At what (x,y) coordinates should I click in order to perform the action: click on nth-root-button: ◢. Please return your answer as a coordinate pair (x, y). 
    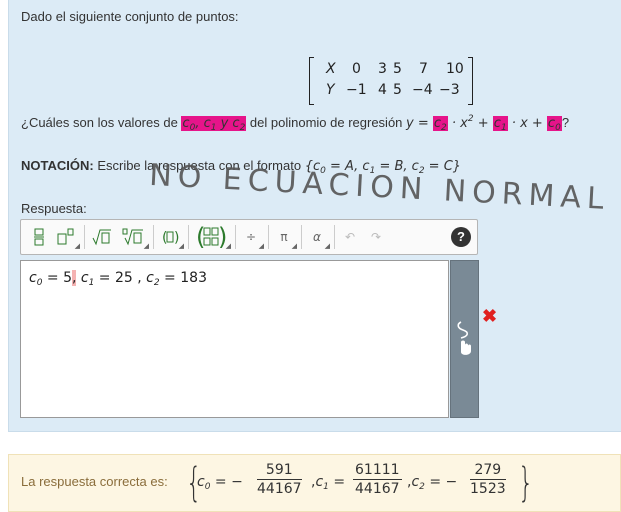
    Looking at the image, I should click on (133, 237).